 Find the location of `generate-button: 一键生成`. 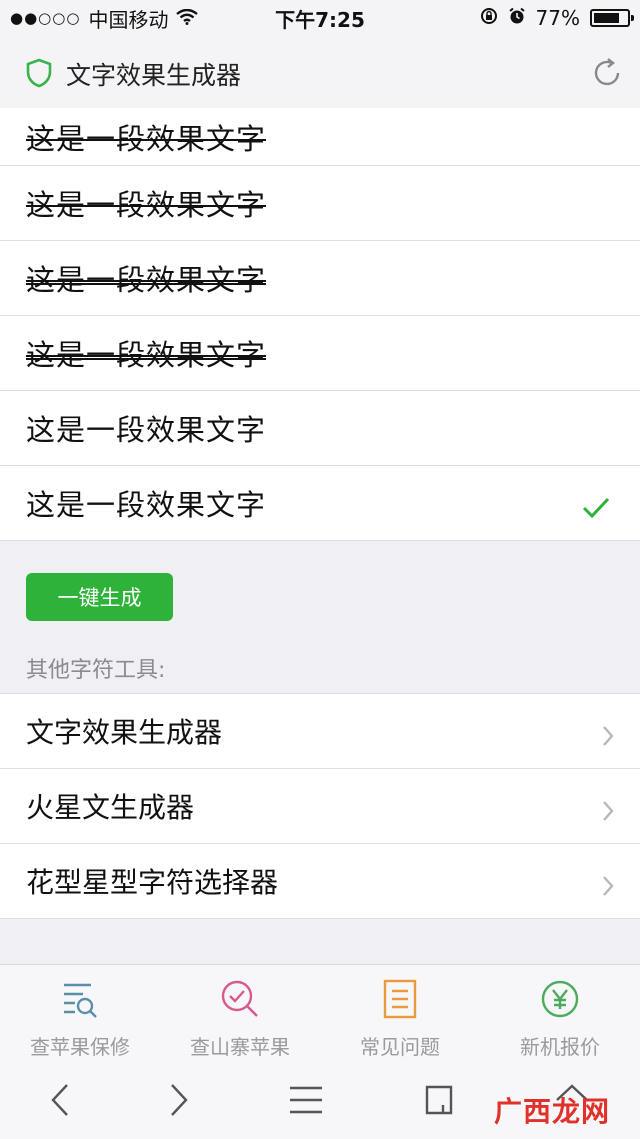

generate-button: 一键生成 is located at coordinates (99, 597).